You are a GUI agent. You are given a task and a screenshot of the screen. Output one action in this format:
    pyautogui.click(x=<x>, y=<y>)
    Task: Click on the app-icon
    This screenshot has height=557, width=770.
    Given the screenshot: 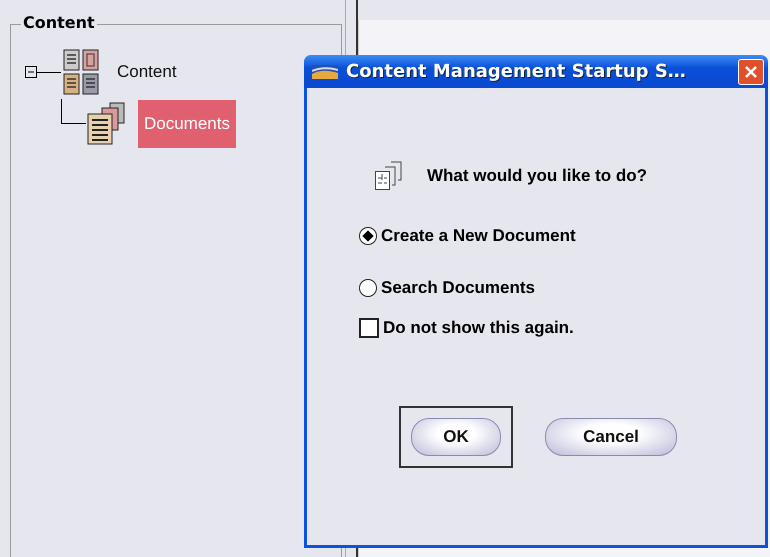 What is the action you would take?
    pyautogui.click(x=325, y=71)
    